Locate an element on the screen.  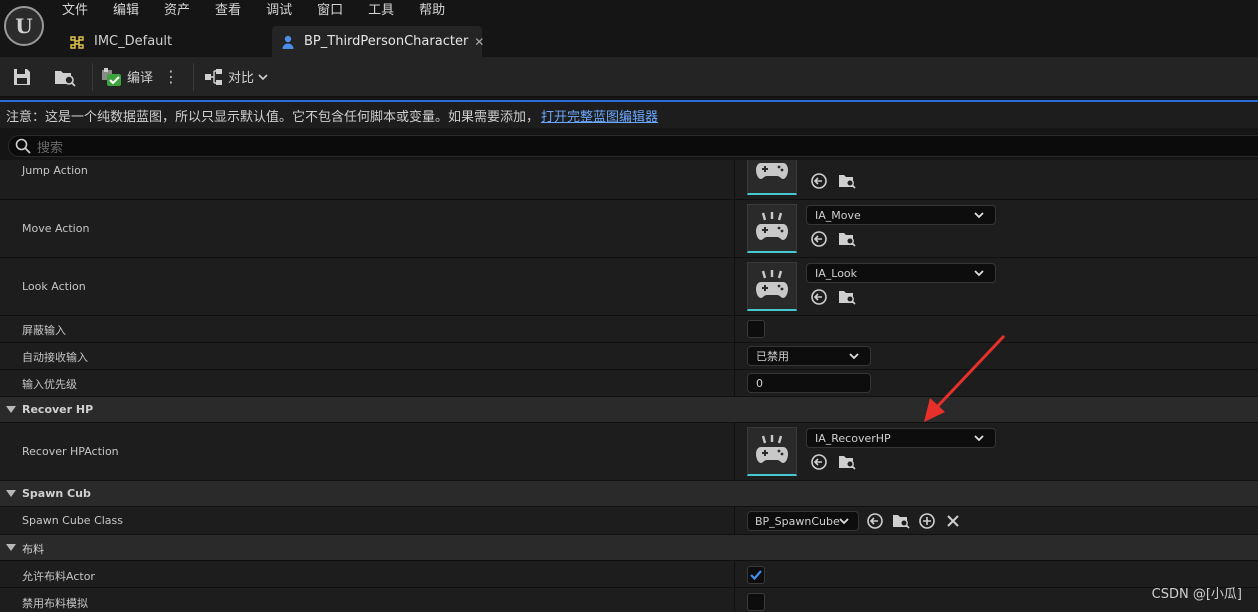
property-label: 禁用布料模拟 is located at coordinates (55, 603).